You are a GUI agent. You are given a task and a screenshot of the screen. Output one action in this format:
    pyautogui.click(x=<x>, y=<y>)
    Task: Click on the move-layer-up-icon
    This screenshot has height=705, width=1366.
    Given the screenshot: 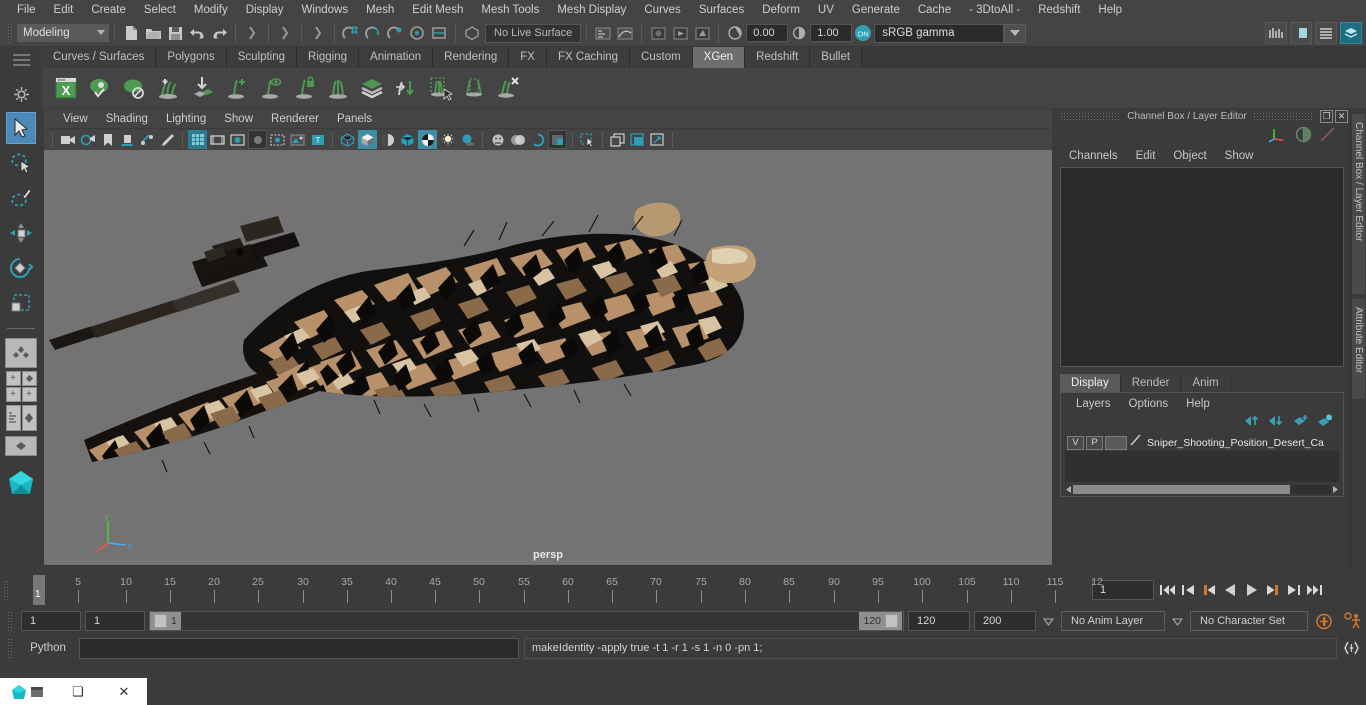 What is the action you would take?
    pyautogui.click(x=1252, y=423)
    